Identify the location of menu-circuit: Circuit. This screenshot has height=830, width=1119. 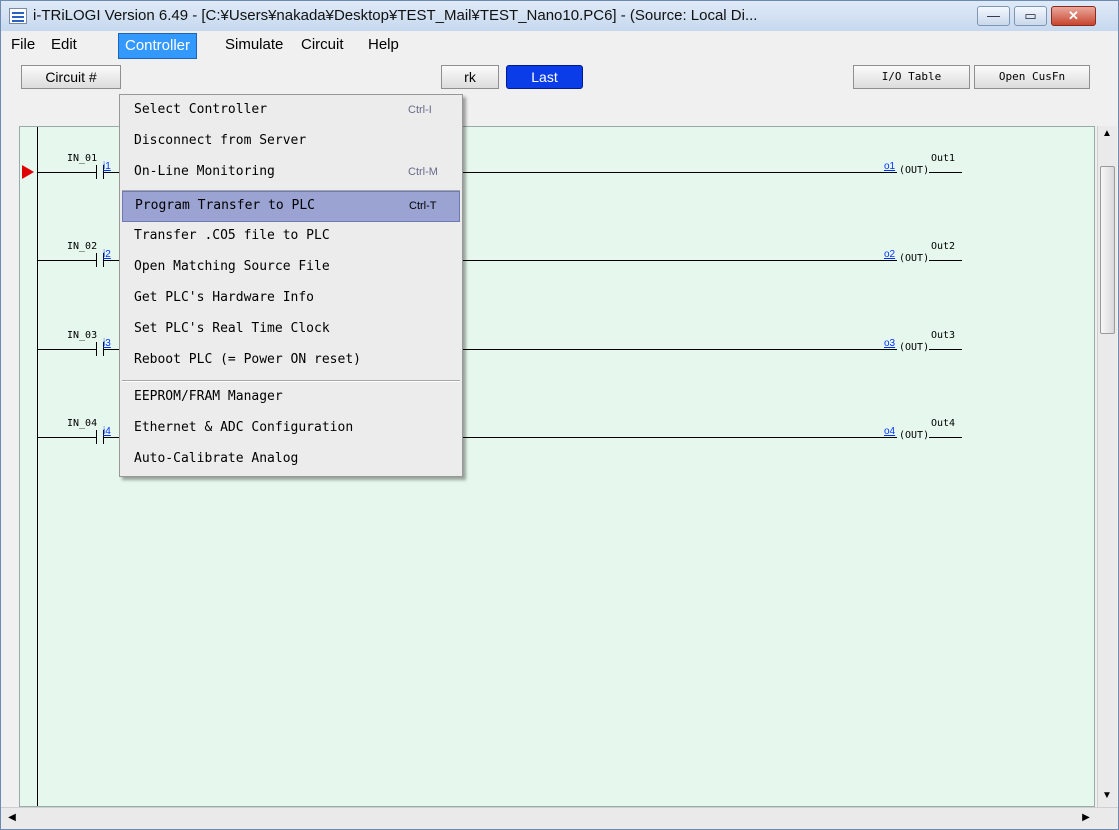
(322, 45).